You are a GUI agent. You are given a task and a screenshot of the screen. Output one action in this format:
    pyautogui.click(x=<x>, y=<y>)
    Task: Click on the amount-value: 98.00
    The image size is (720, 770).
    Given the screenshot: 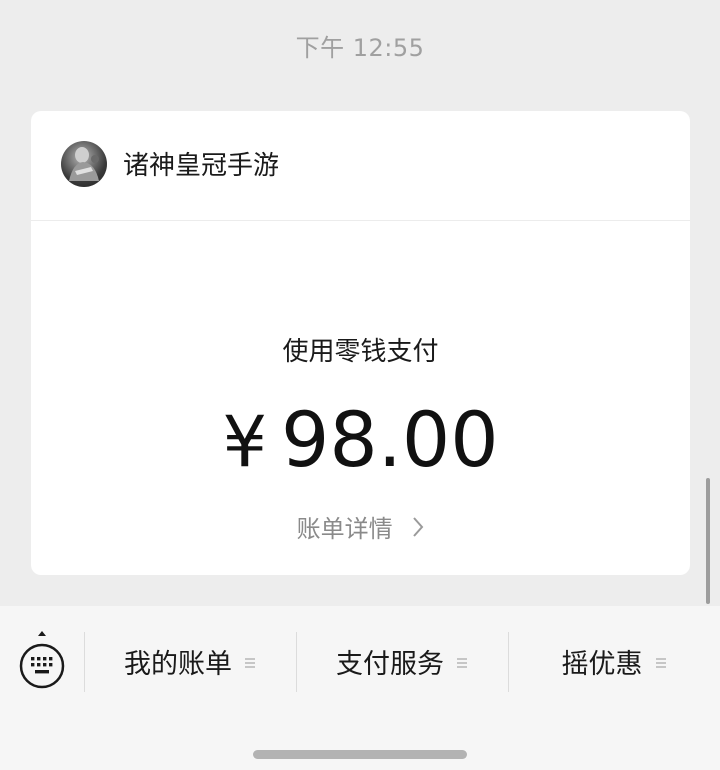 What is the action you would take?
    pyautogui.click(x=389, y=439)
    